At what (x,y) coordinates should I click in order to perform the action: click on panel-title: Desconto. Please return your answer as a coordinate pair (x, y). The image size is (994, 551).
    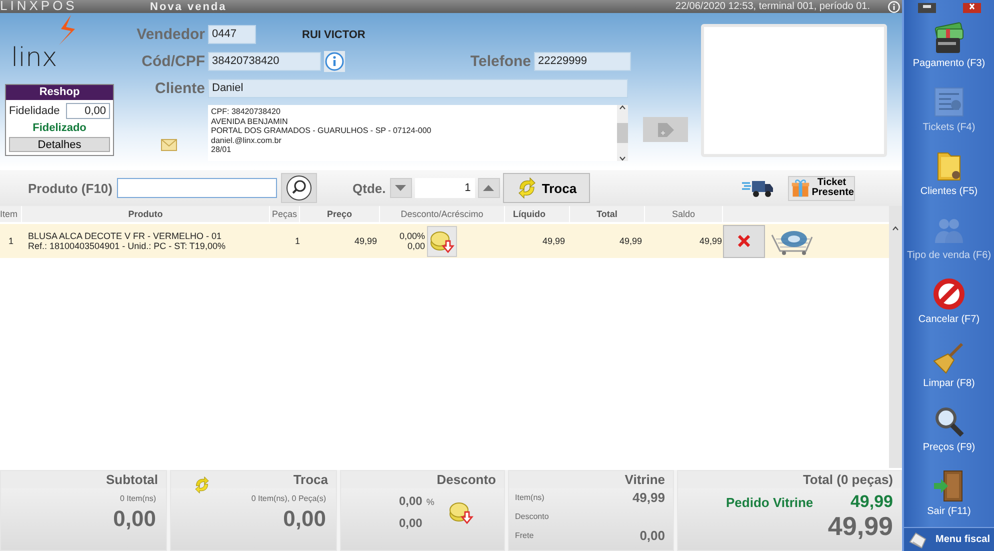
    Looking at the image, I should click on (422, 479).